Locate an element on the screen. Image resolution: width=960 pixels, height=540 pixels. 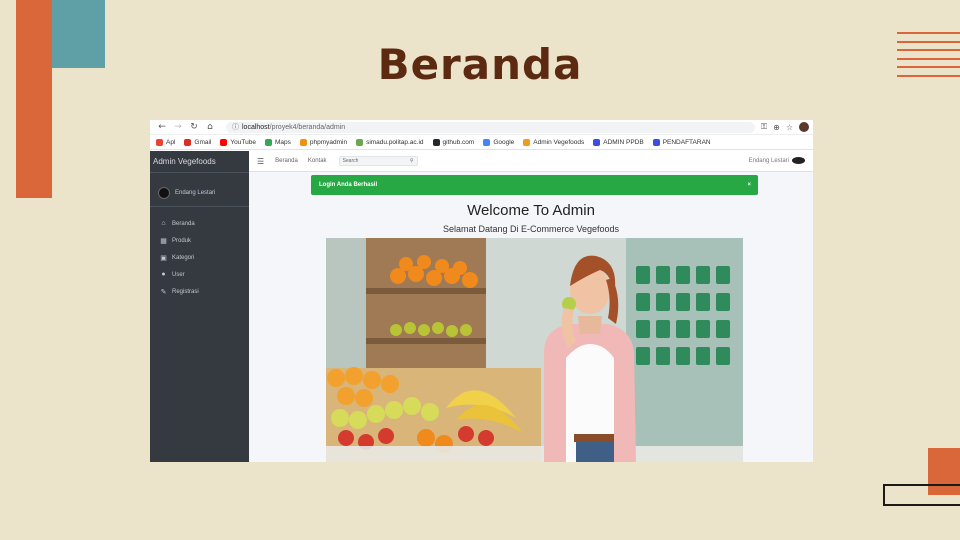
bookmark-item: YouTube is located at coordinates (238, 142).